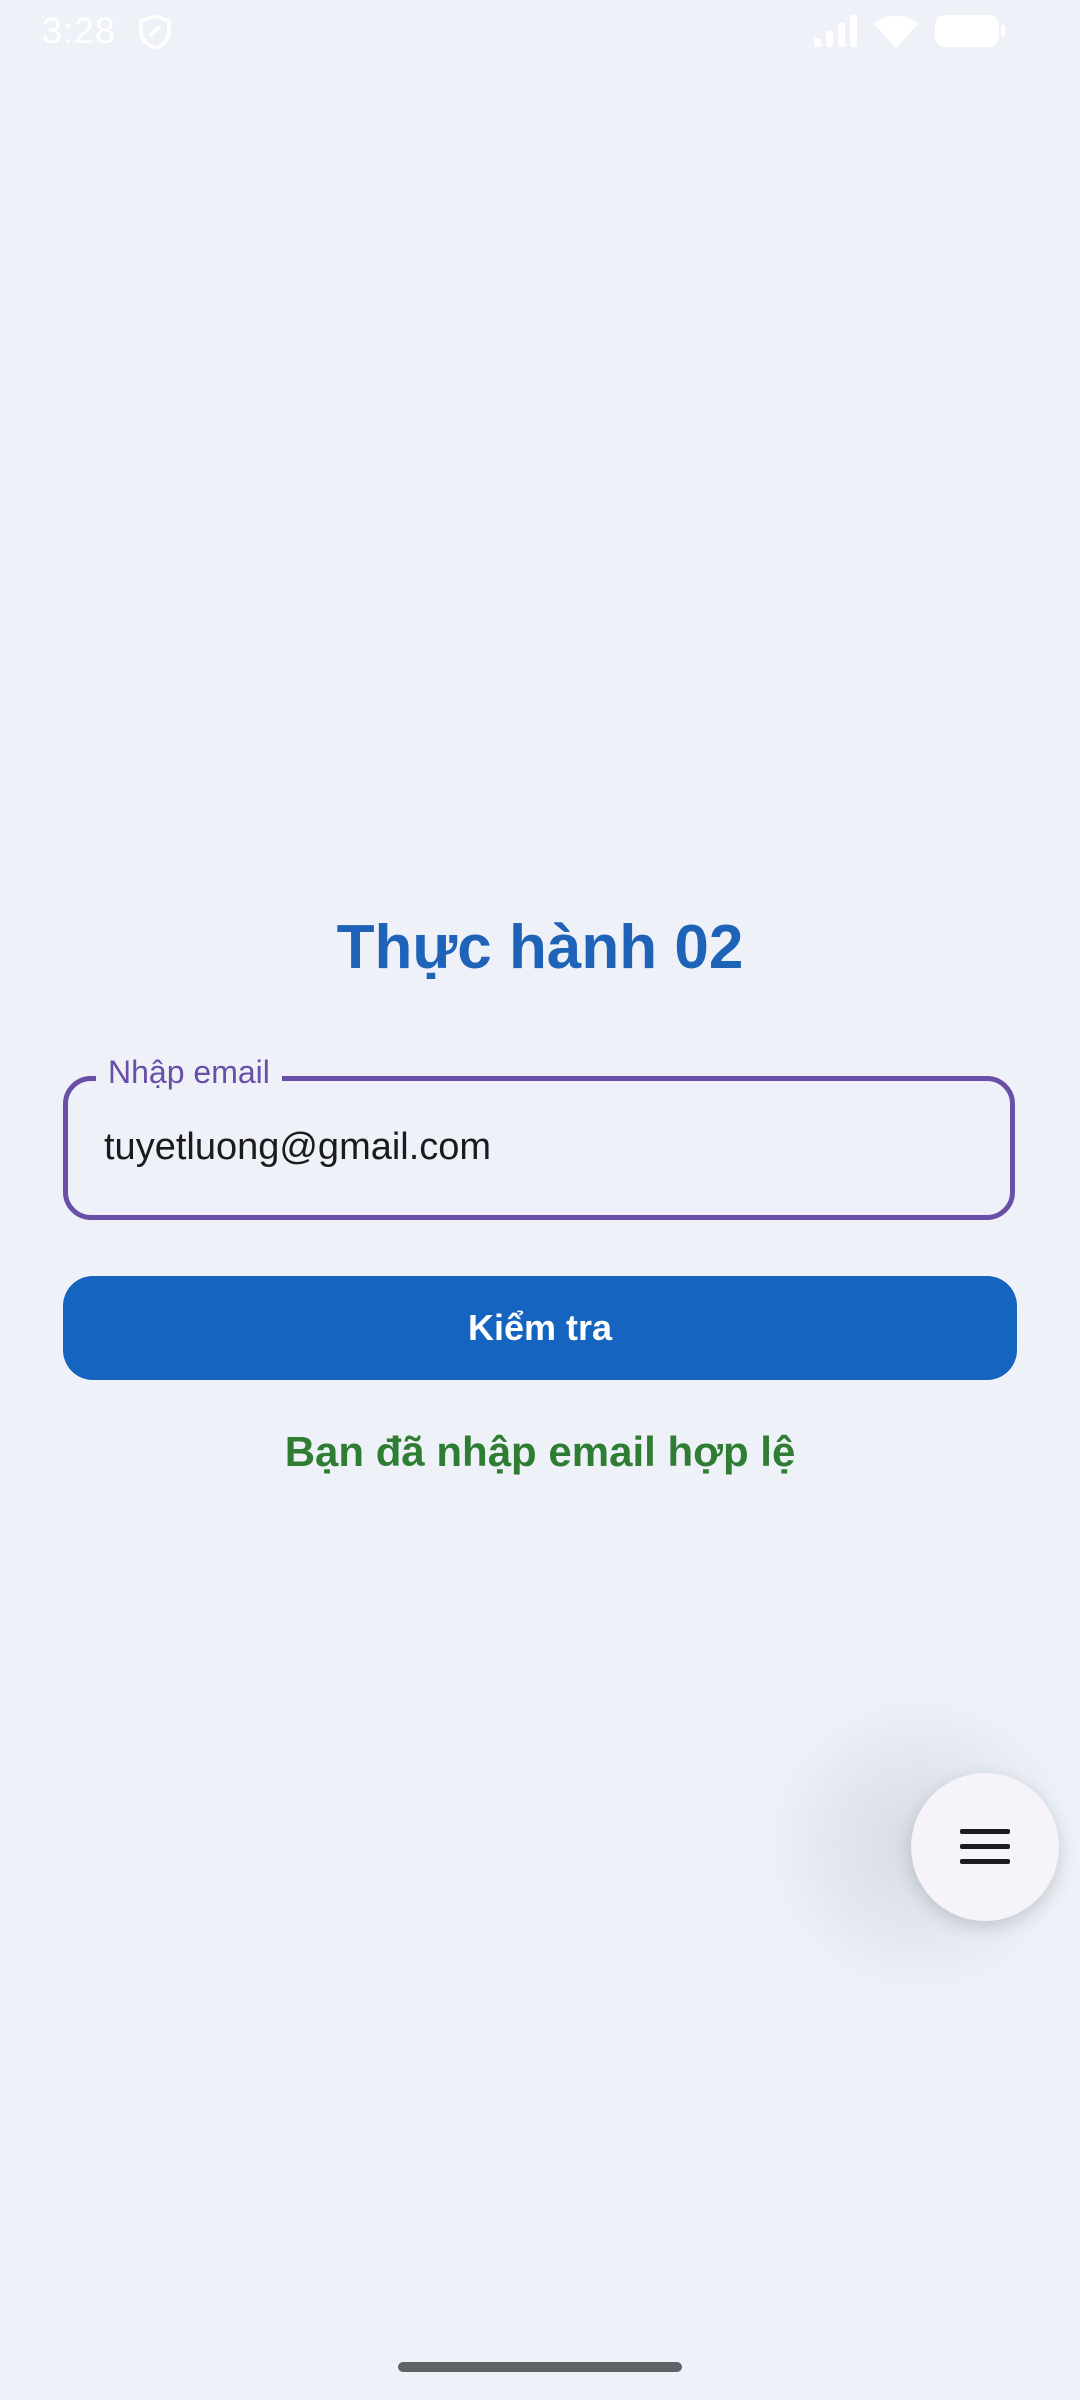 Image resolution: width=1080 pixels, height=2400 pixels. I want to click on menu-fab-button, so click(985, 1847).